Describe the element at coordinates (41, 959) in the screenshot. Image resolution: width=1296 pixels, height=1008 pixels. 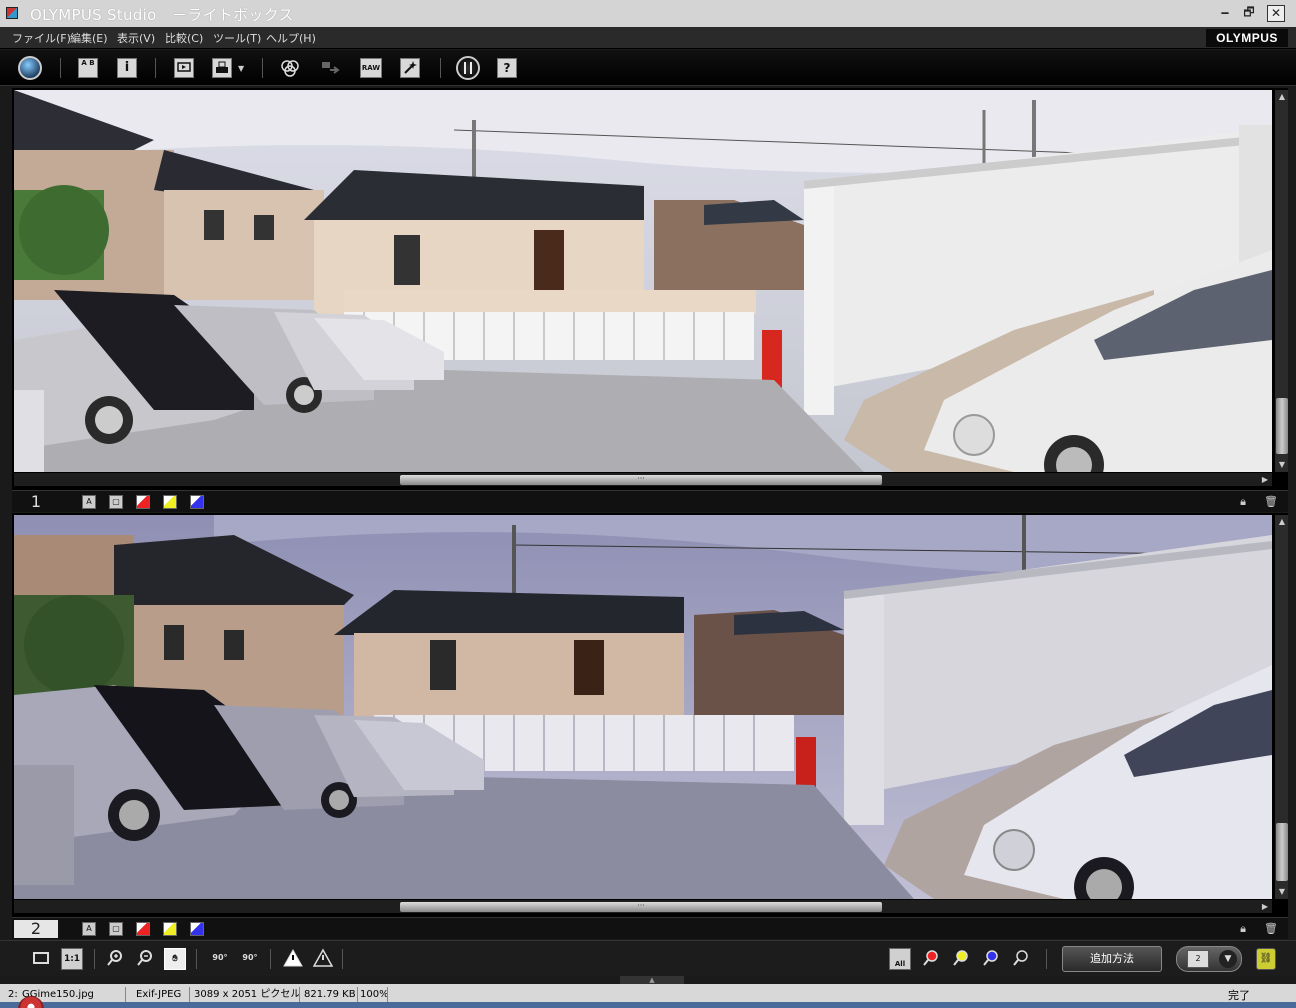
I see `fit-screen-icon` at that location.